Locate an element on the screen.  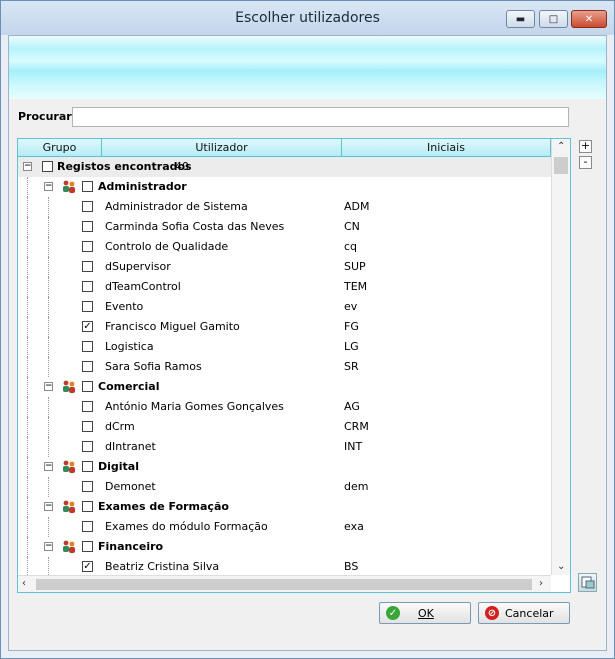
close-button: ✕ is located at coordinates (589, 19).